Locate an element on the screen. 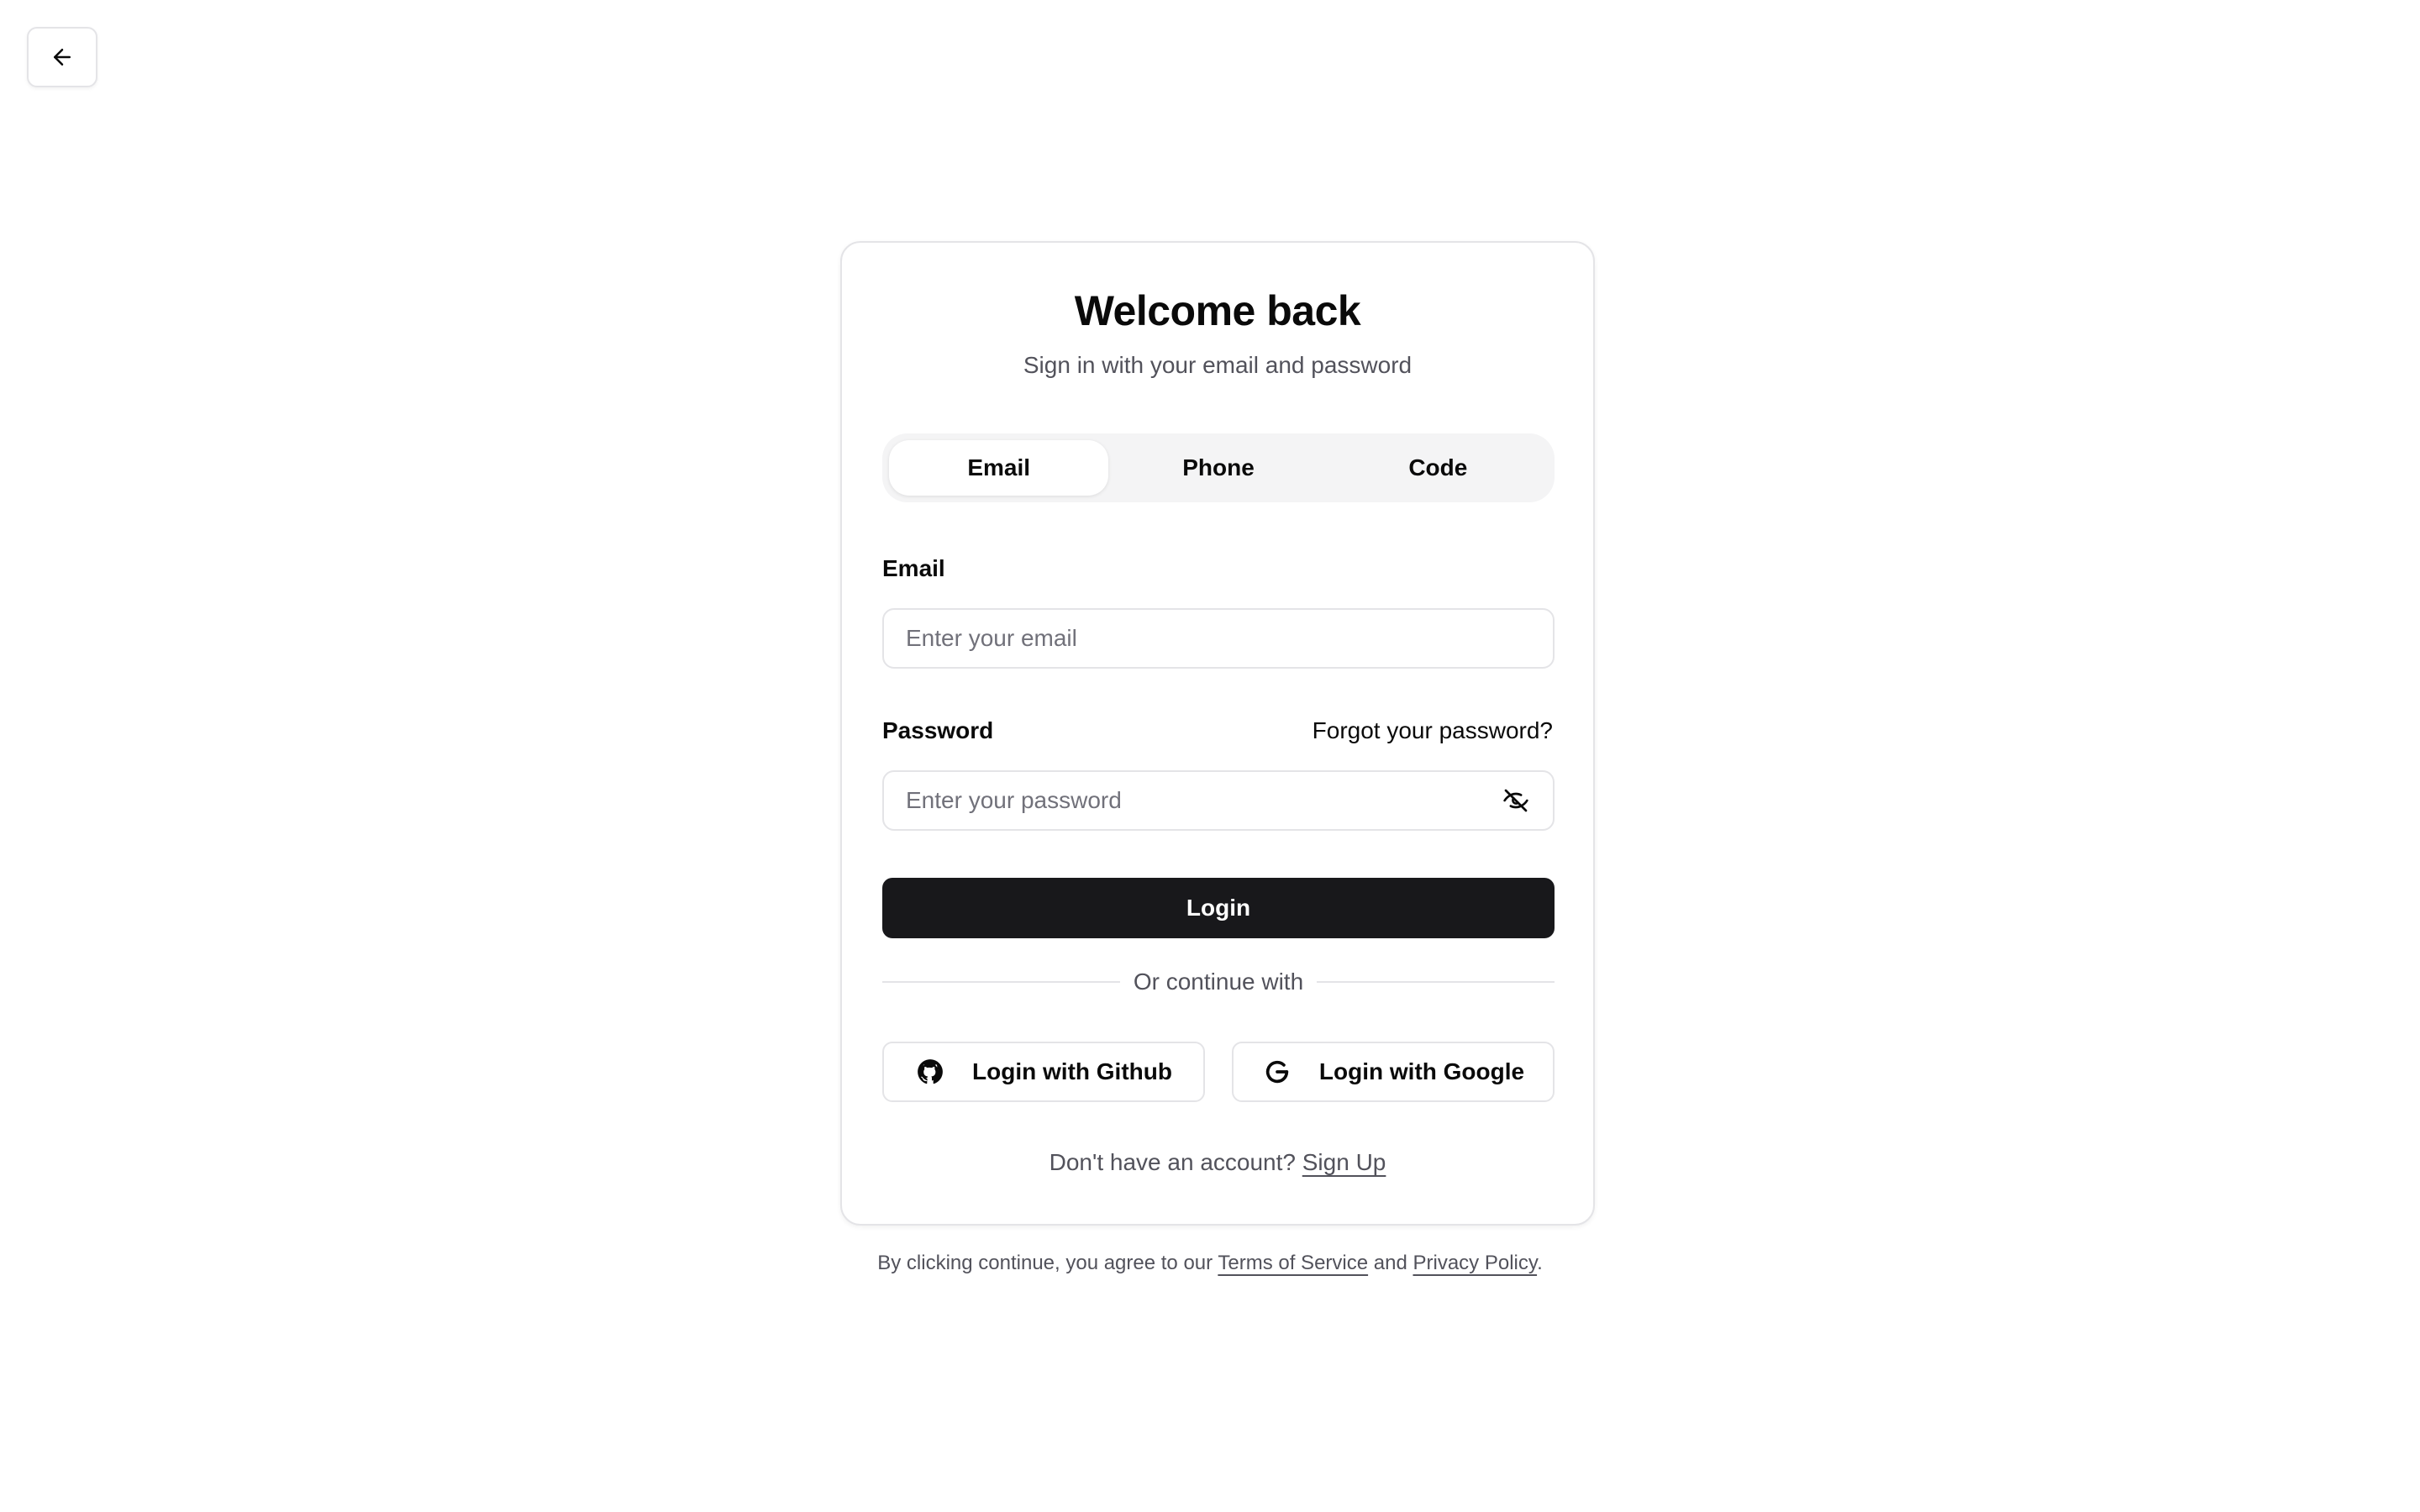  signup-row: Don't have an account? Sign Up is located at coordinates (1217, 1162).